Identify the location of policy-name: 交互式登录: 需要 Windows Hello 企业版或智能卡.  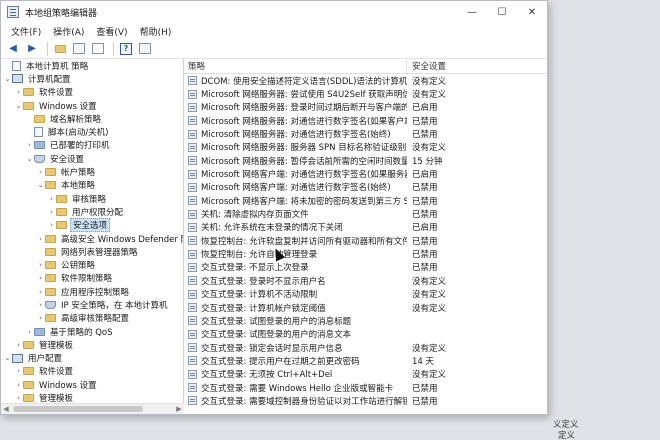
(297, 388).